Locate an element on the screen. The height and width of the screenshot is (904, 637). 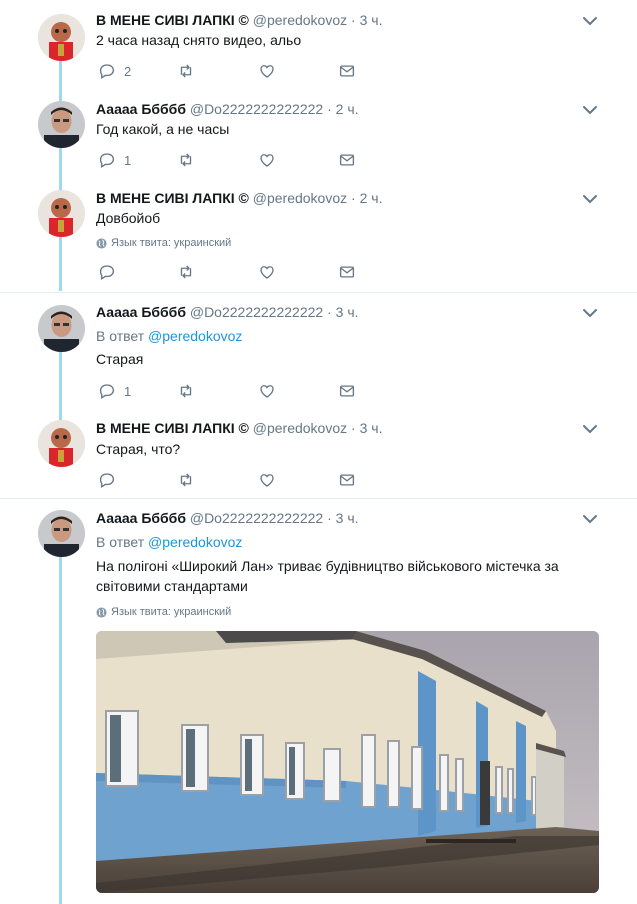
tweet-header: В МЕНЕ СИВІ ЛАПКІ © @peredokovoz · 2 ч. is located at coordinates (239, 198).